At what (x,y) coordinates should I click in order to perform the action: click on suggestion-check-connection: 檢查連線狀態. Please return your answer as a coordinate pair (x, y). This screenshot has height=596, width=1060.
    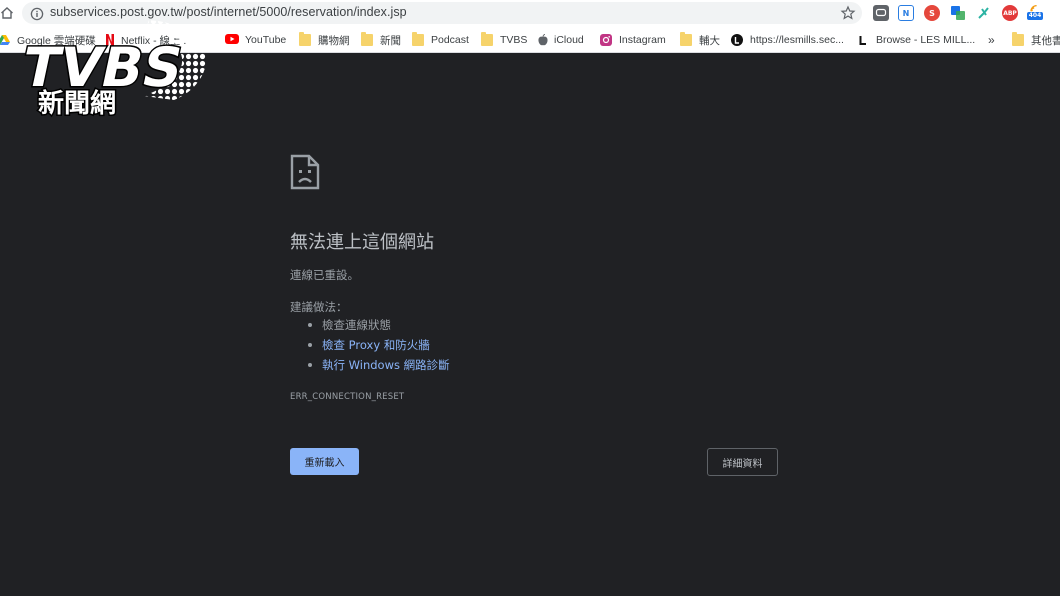
    Looking at the image, I should click on (378, 327).